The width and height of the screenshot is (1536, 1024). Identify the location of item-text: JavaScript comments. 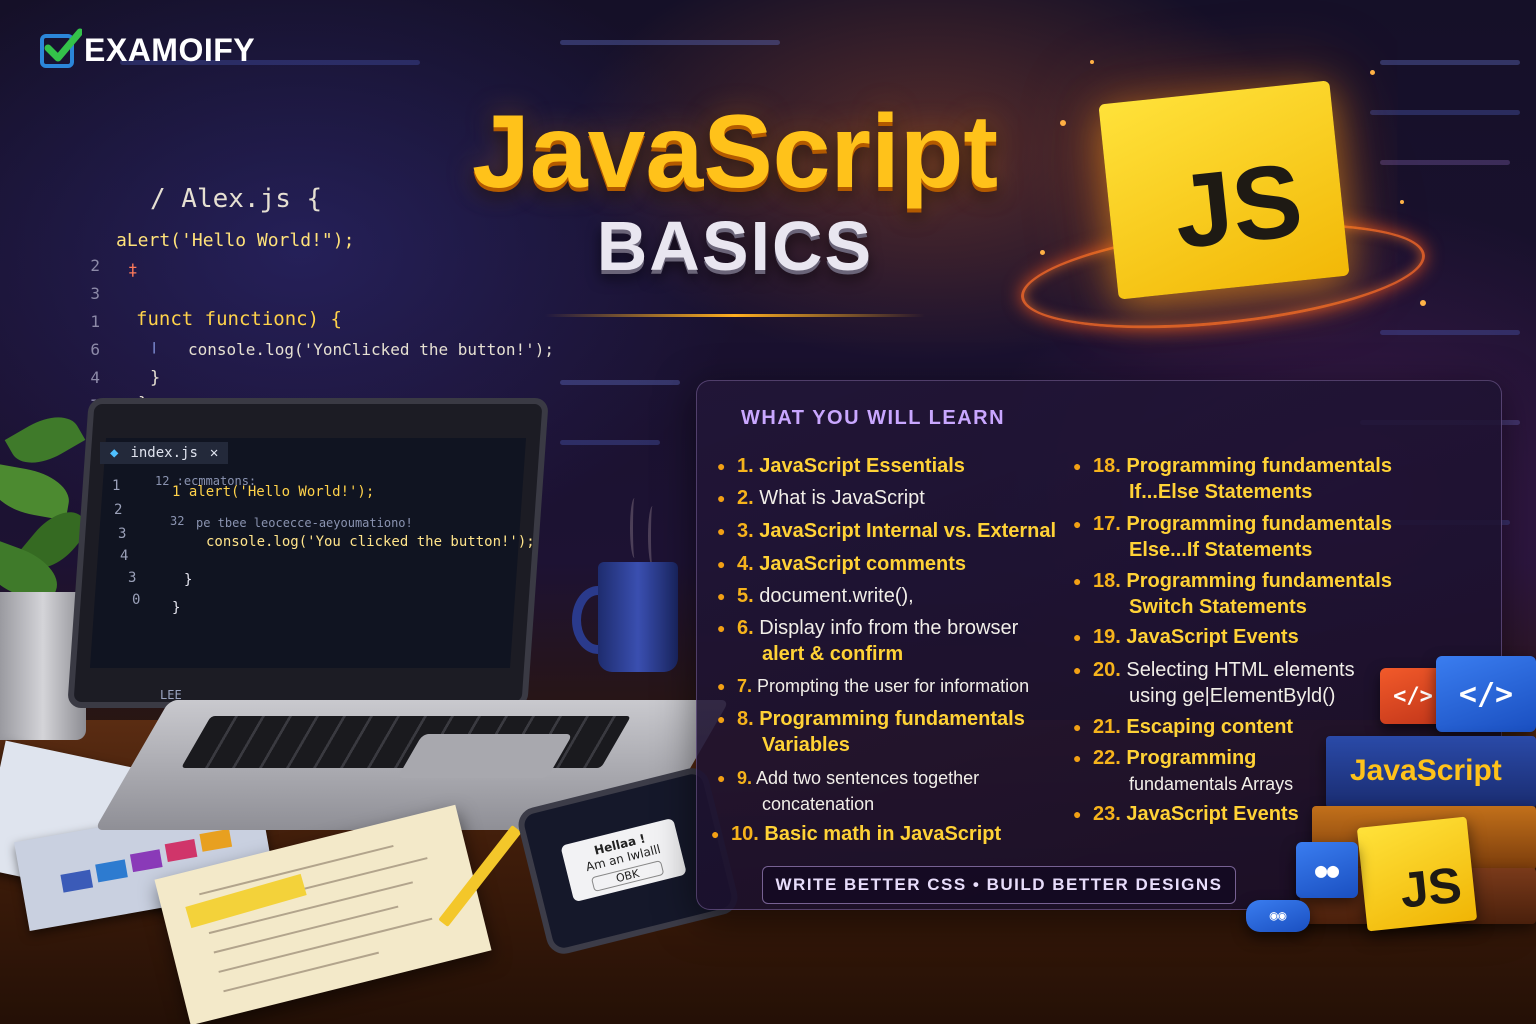
(863, 564).